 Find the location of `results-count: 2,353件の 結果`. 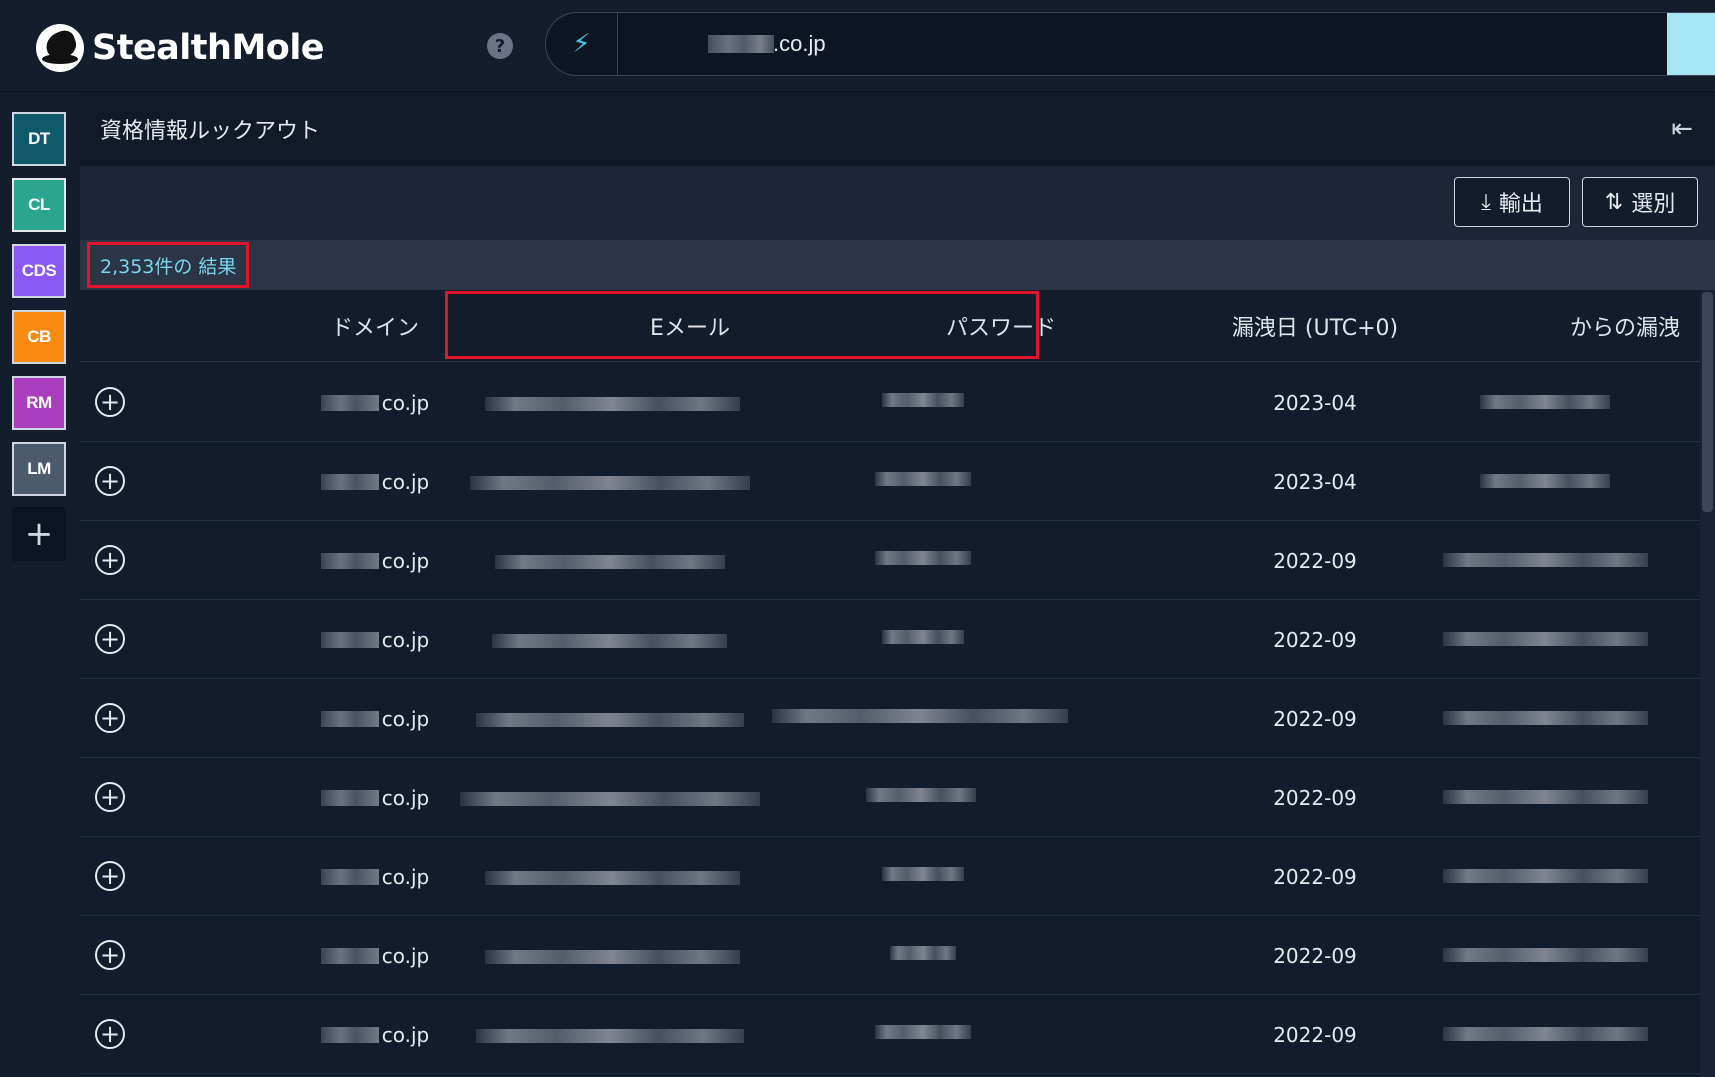

results-count: 2,353件の 結果 is located at coordinates (168, 265).